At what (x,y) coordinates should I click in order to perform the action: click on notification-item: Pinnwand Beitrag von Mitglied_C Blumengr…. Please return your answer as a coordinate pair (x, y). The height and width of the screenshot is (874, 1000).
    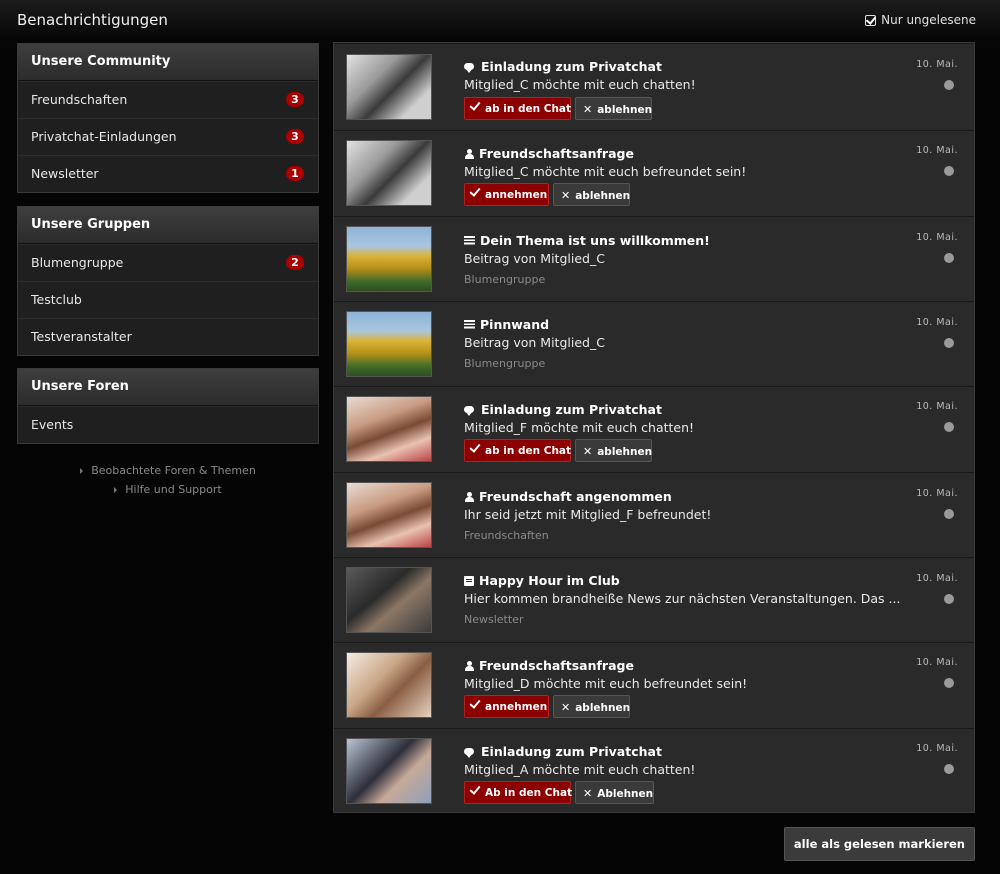
    Looking at the image, I should click on (654, 343).